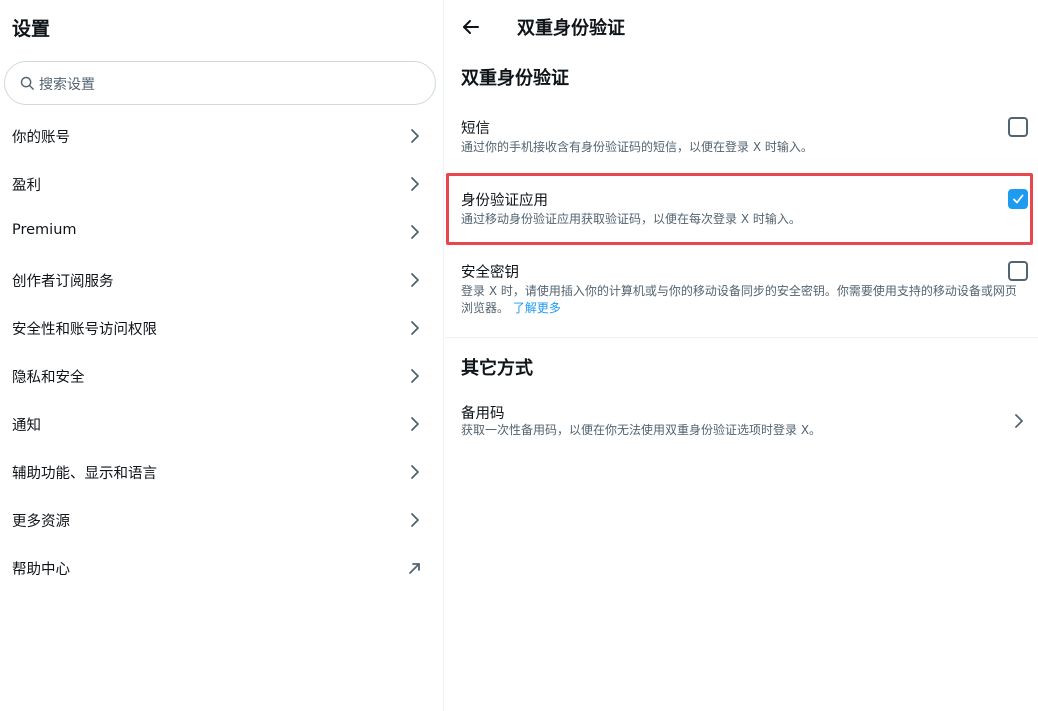  Describe the element at coordinates (26, 426) in the screenshot. I see `menu-item-label: 通知` at that location.